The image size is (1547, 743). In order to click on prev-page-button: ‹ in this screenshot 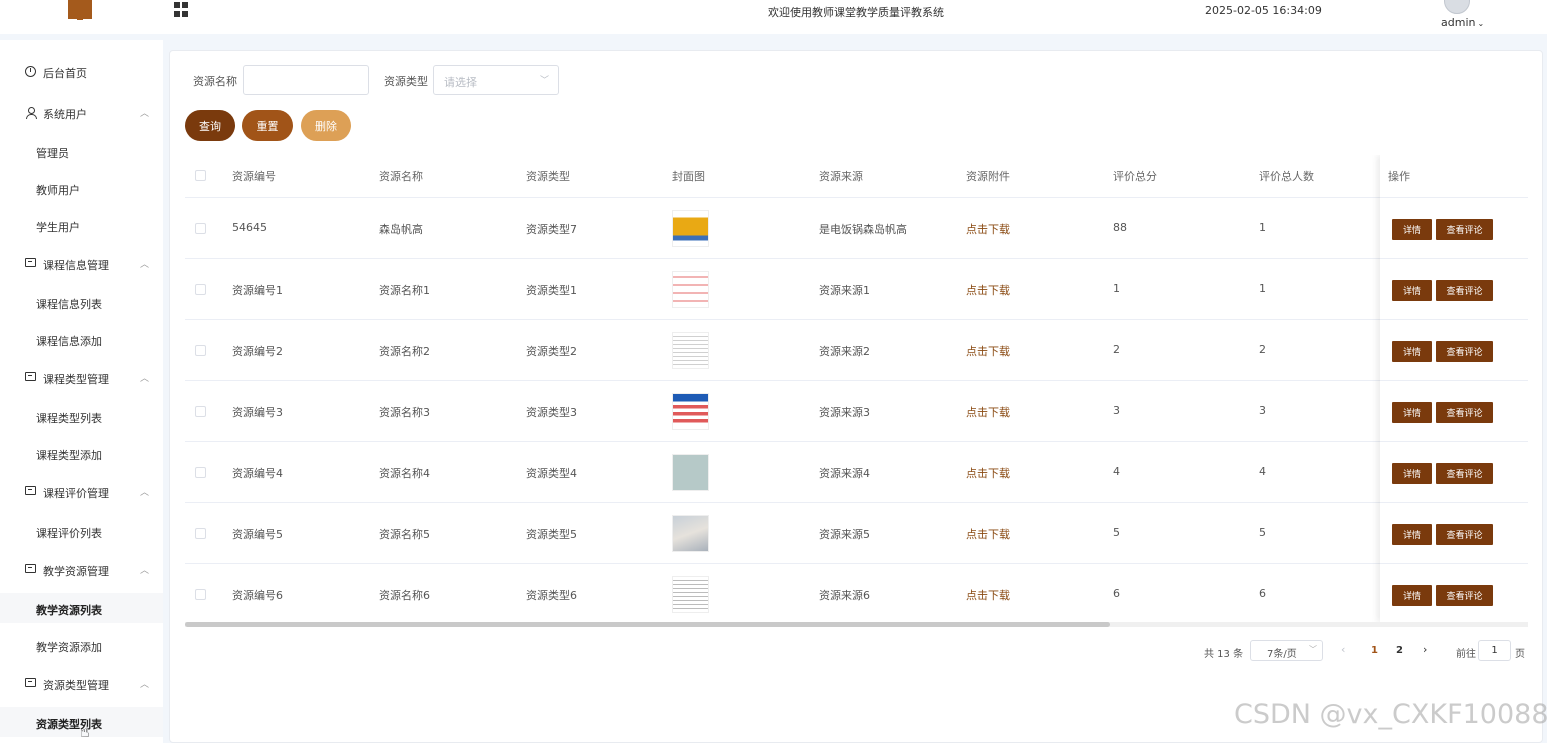, I will do `click(1343, 649)`.